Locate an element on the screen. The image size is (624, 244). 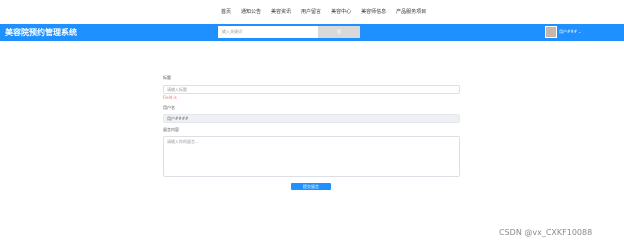
nav-item-products: 产品服务项目 is located at coordinates (411, 12).